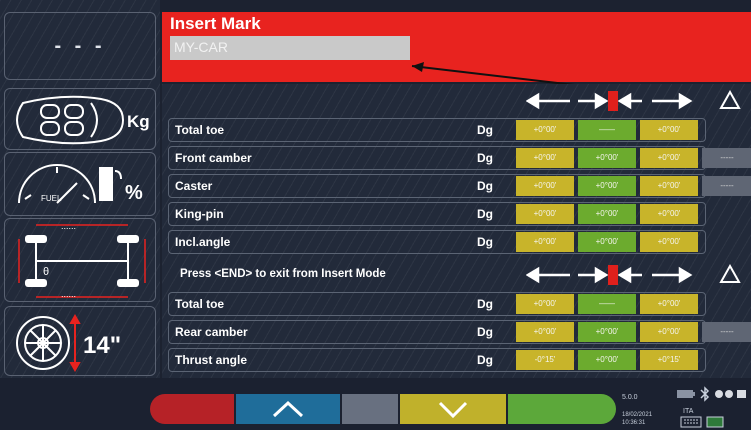  I want to click on language-indicator: ITA, so click(688, 411).